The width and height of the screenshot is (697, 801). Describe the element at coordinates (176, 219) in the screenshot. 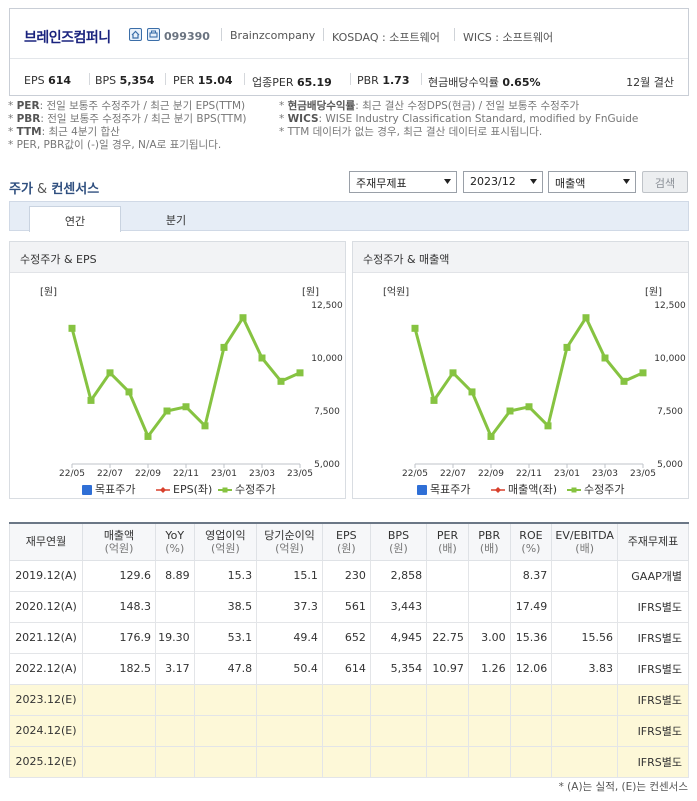

I see `tab-quarterly: 분기` at that location.